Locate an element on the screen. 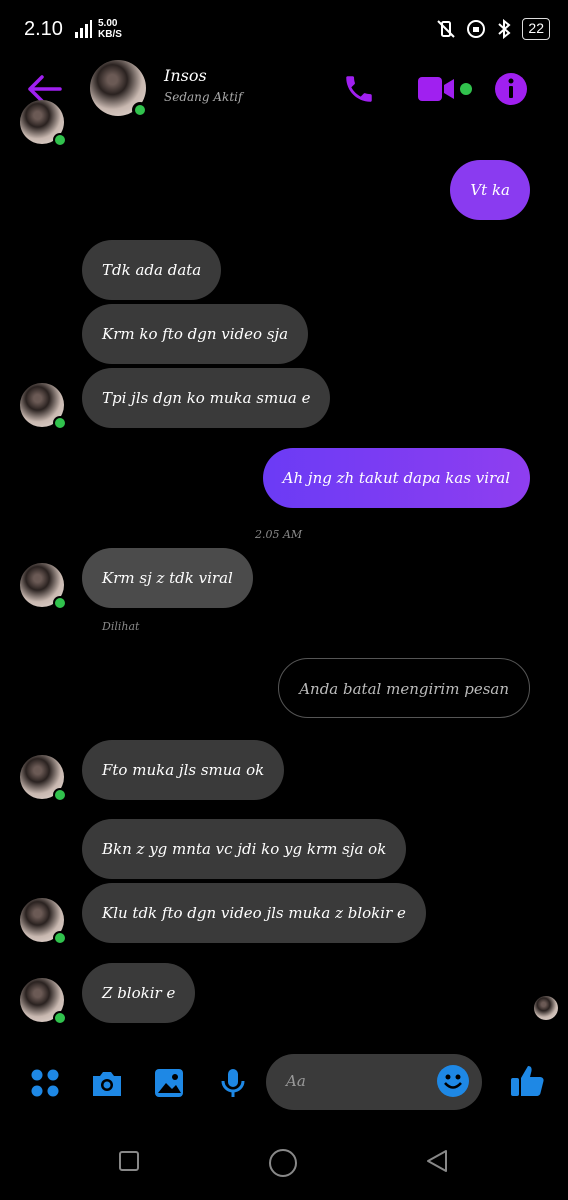  contact-status: Sedang Aktif is located at coordinates (203, 97).